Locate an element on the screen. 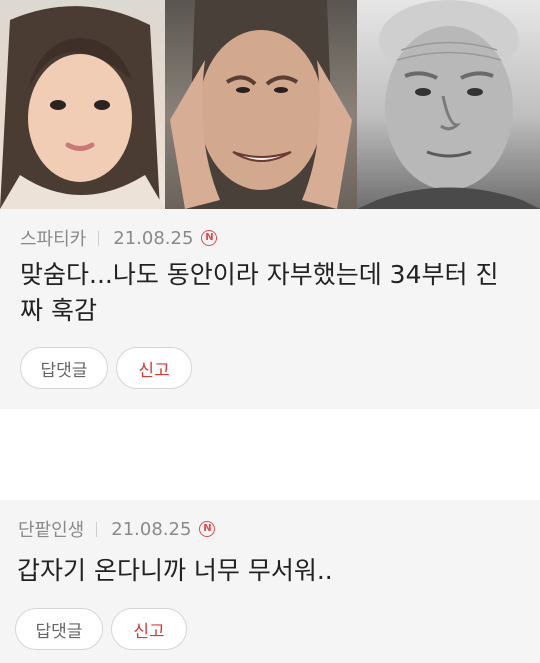 The image size is (540, 663). woman-photo is located at coordinates (261, 104).